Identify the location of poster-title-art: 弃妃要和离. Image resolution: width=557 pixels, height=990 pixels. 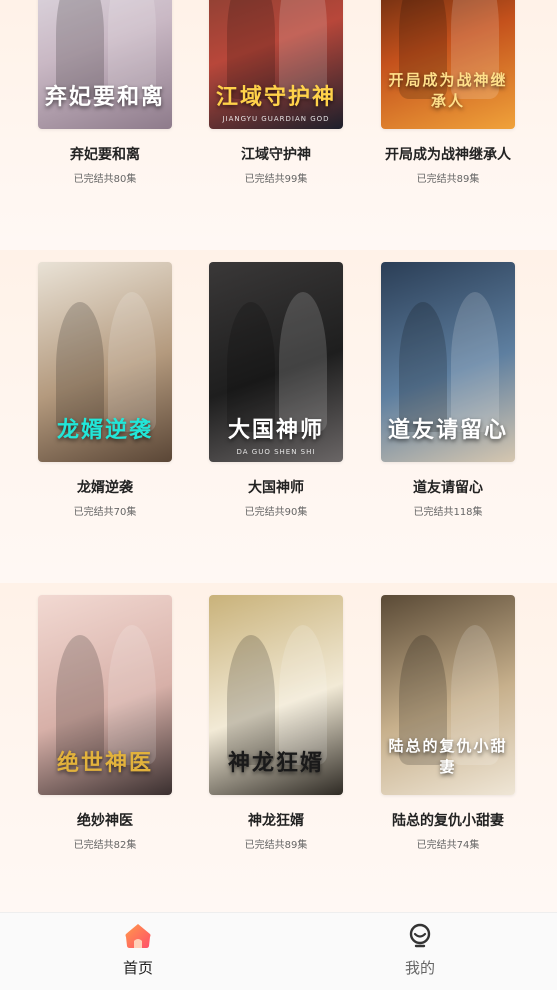
(104, 97).